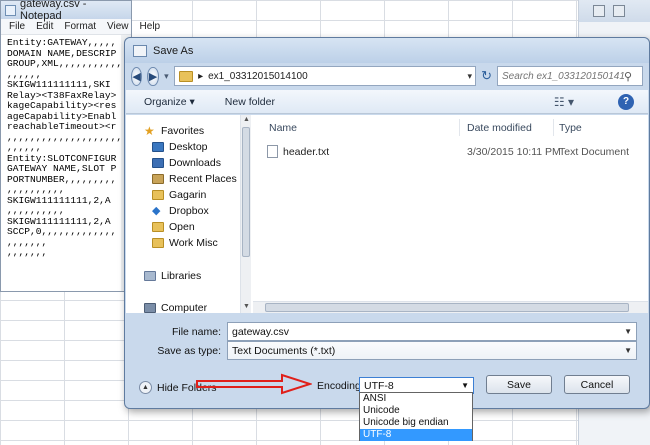 The image size is (650, 445). I want to click on navigation-scrollbar: ▲ ▼, so click(245, 214).